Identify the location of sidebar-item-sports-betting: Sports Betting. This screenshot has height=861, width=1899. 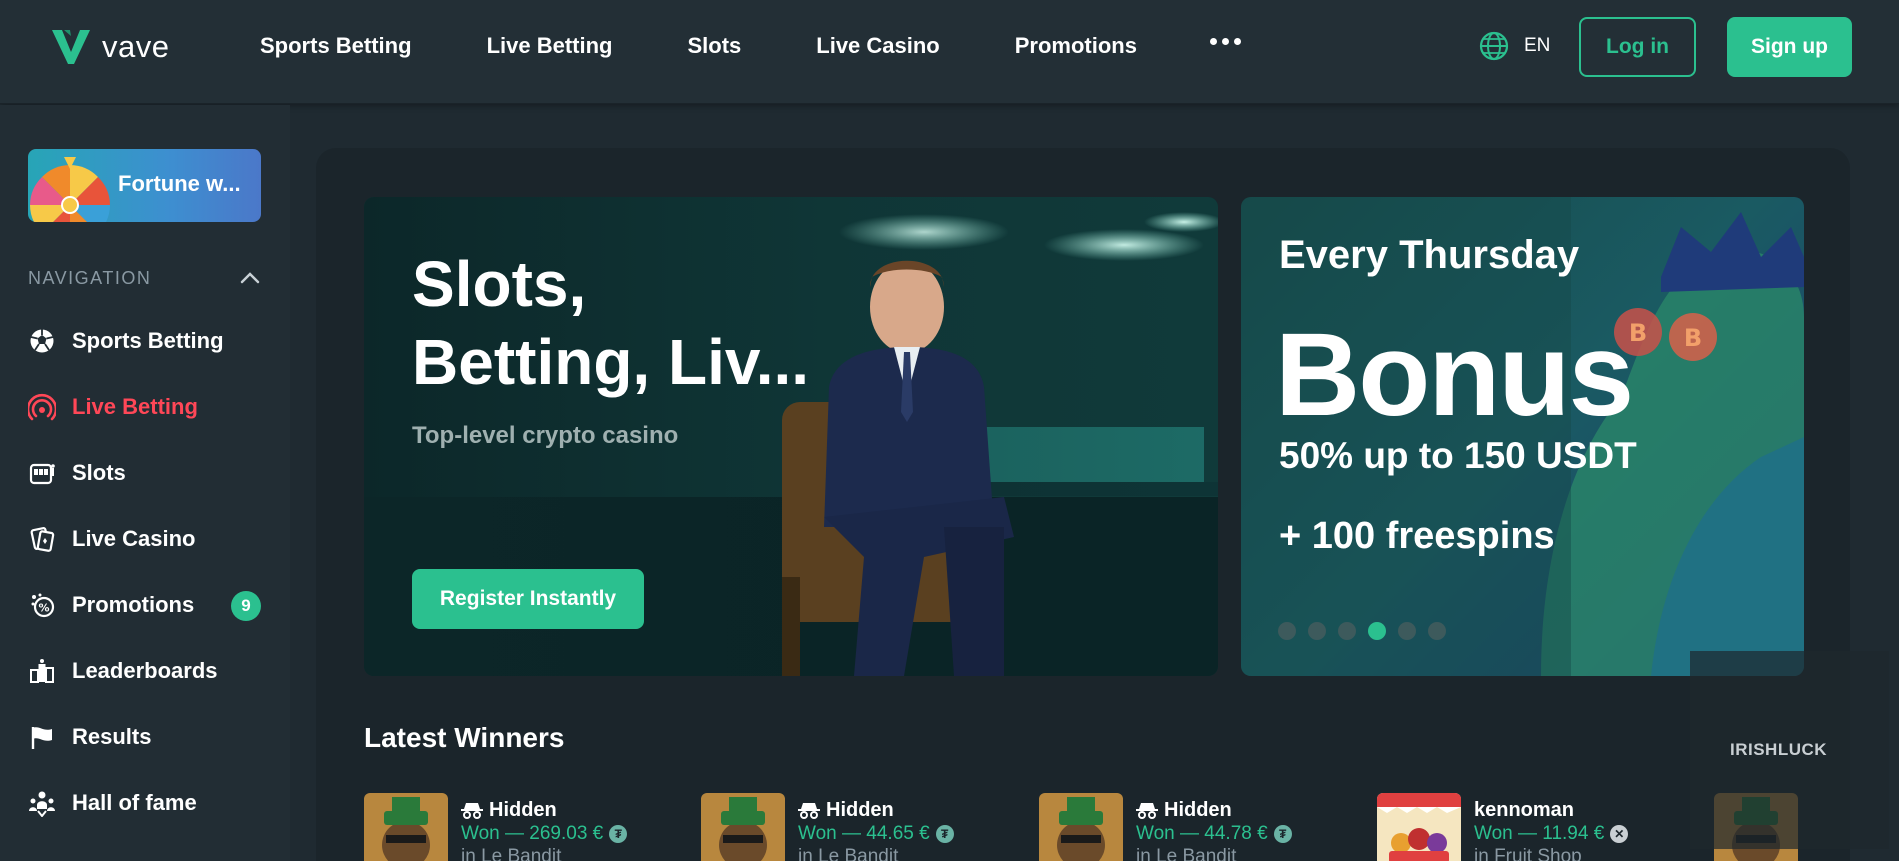
(148, 341).